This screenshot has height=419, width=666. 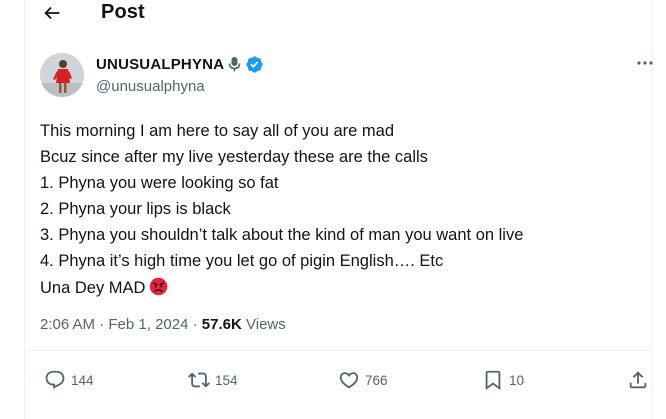 What do you see at coordinates (254, 64) in the screenshot?
I see `verified-badge-icon` at bounding box center [254, 64].